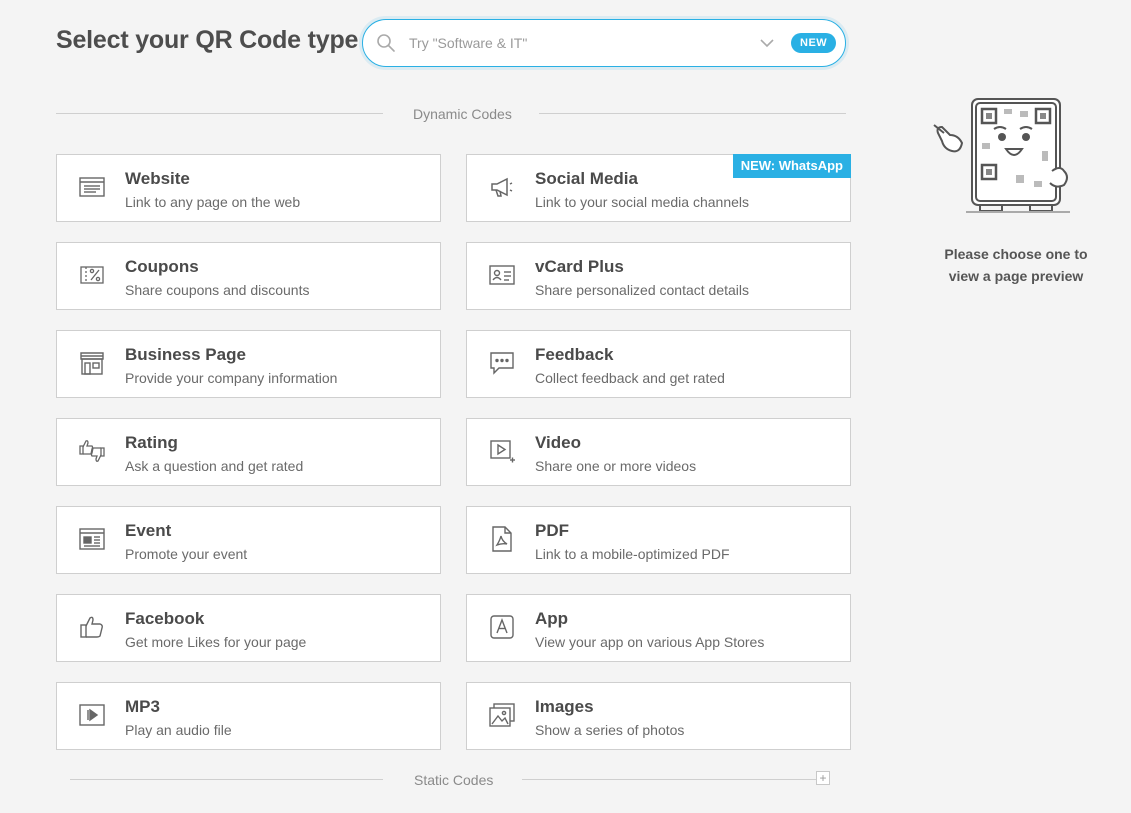 Image resolution: width=1131 pixels, height=813 pixels. Describe the element at coordinates (178, 730) in the screenshot. I see `card-description: Play an audio file` at that location.